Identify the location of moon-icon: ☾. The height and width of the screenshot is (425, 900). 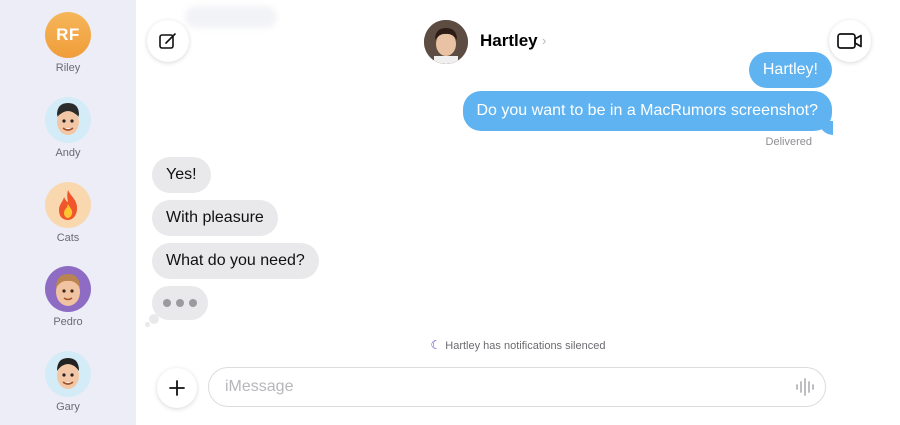
(436, 345).